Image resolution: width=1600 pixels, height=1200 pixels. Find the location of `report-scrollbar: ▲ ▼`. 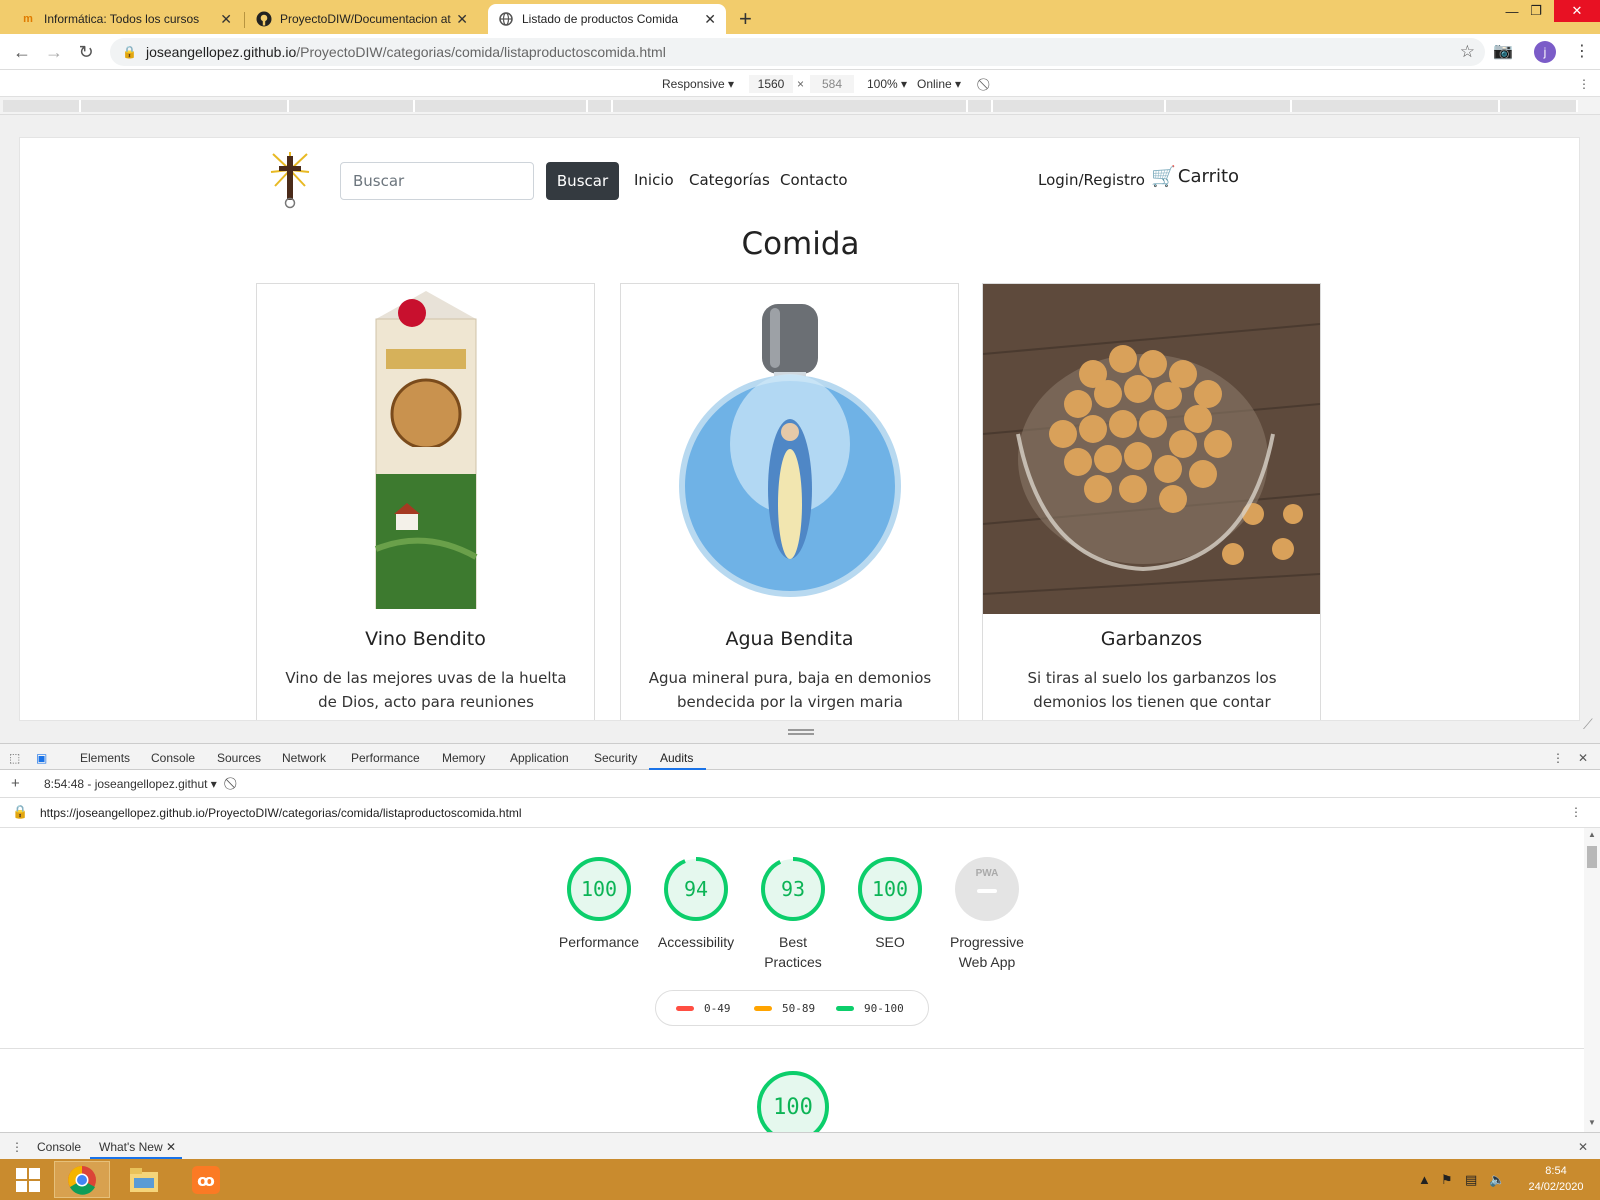

report-scrollbar: ▲ ▼ is located at coordinates (1592, 980).